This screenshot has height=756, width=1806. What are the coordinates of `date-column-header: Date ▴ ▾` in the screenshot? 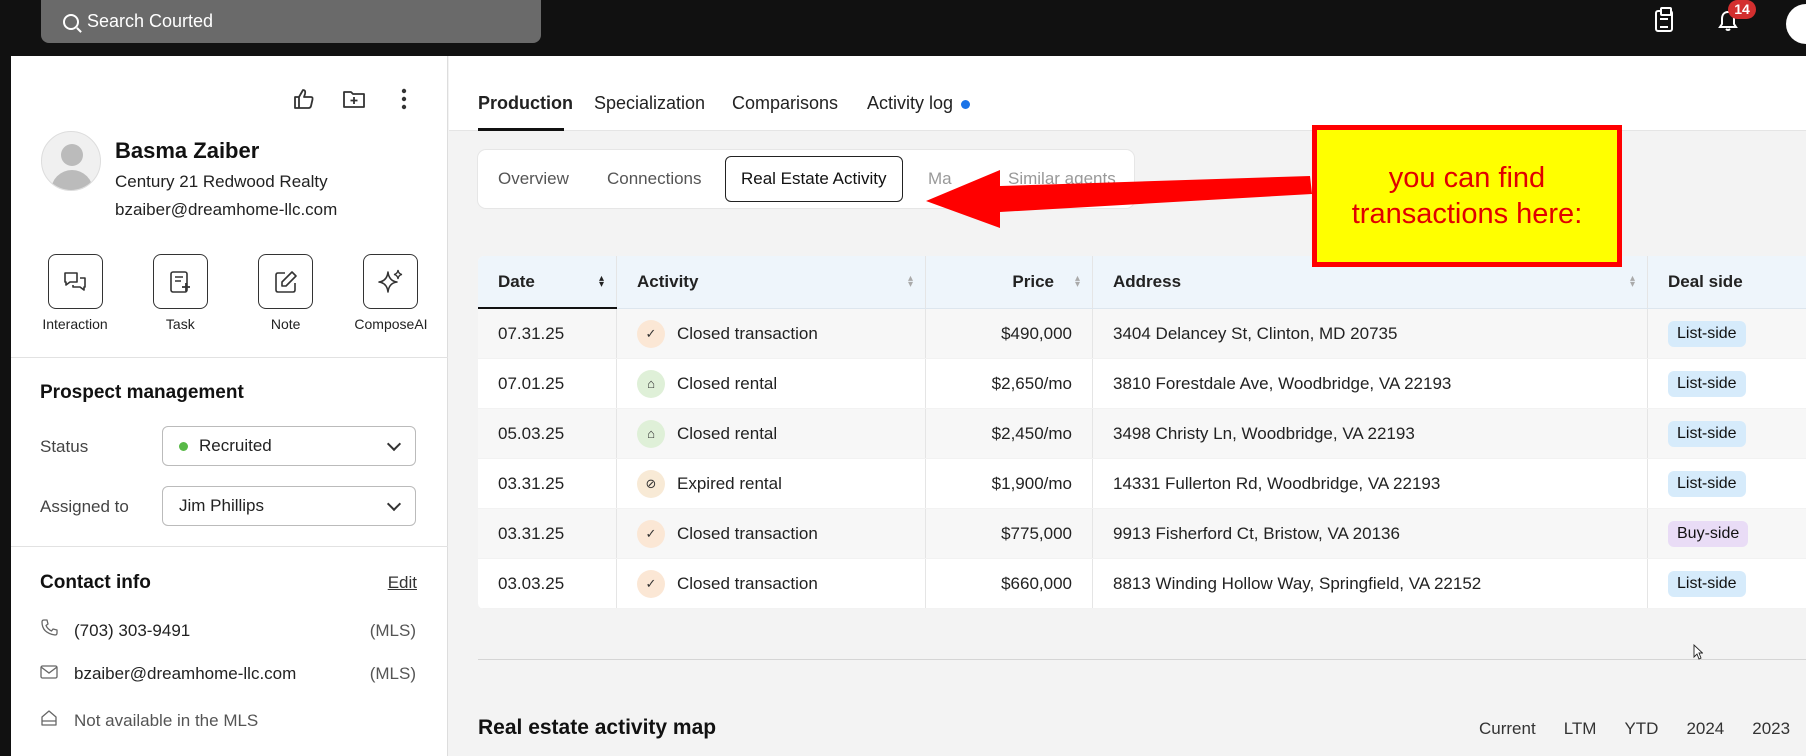 It's located at (547, 282).